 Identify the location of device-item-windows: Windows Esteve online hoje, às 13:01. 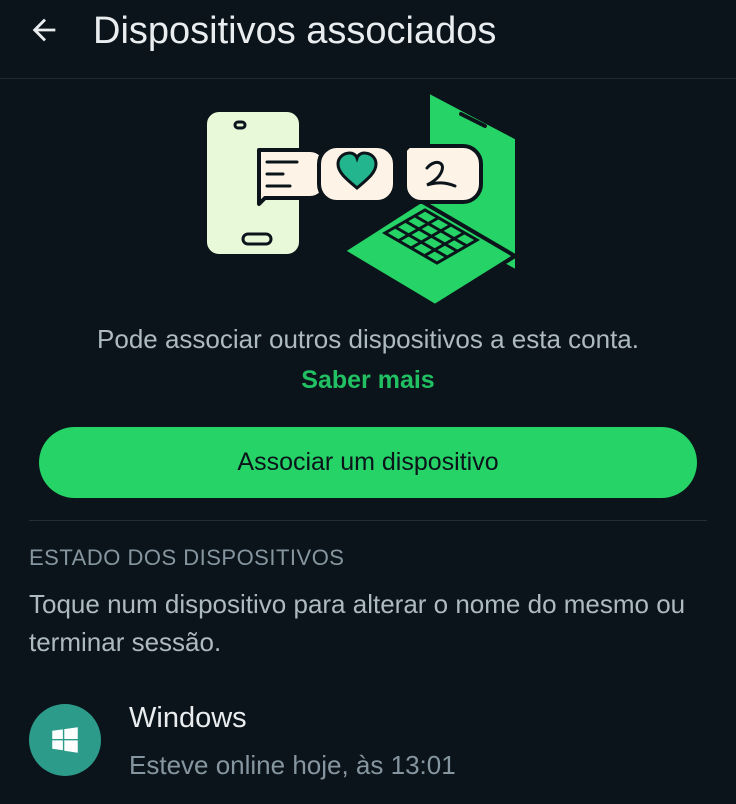
(368, 740).